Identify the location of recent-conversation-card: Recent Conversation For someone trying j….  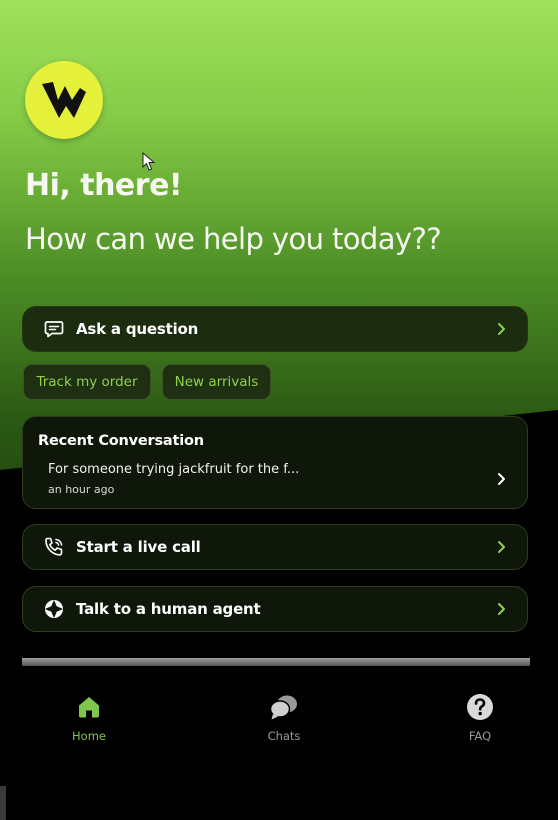
(275, 462).